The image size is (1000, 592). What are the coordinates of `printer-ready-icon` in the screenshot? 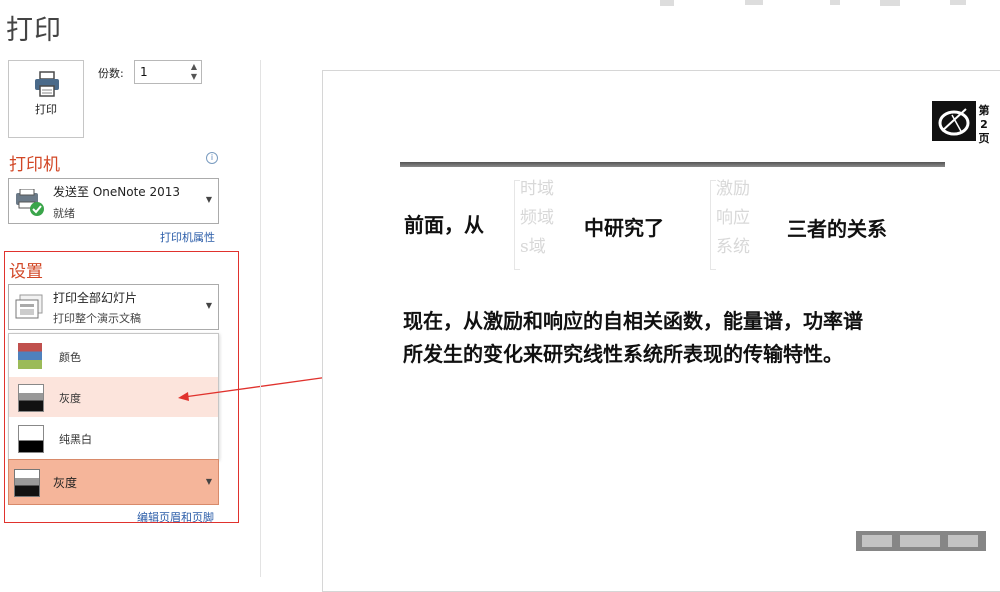 It's located at (30, 202).